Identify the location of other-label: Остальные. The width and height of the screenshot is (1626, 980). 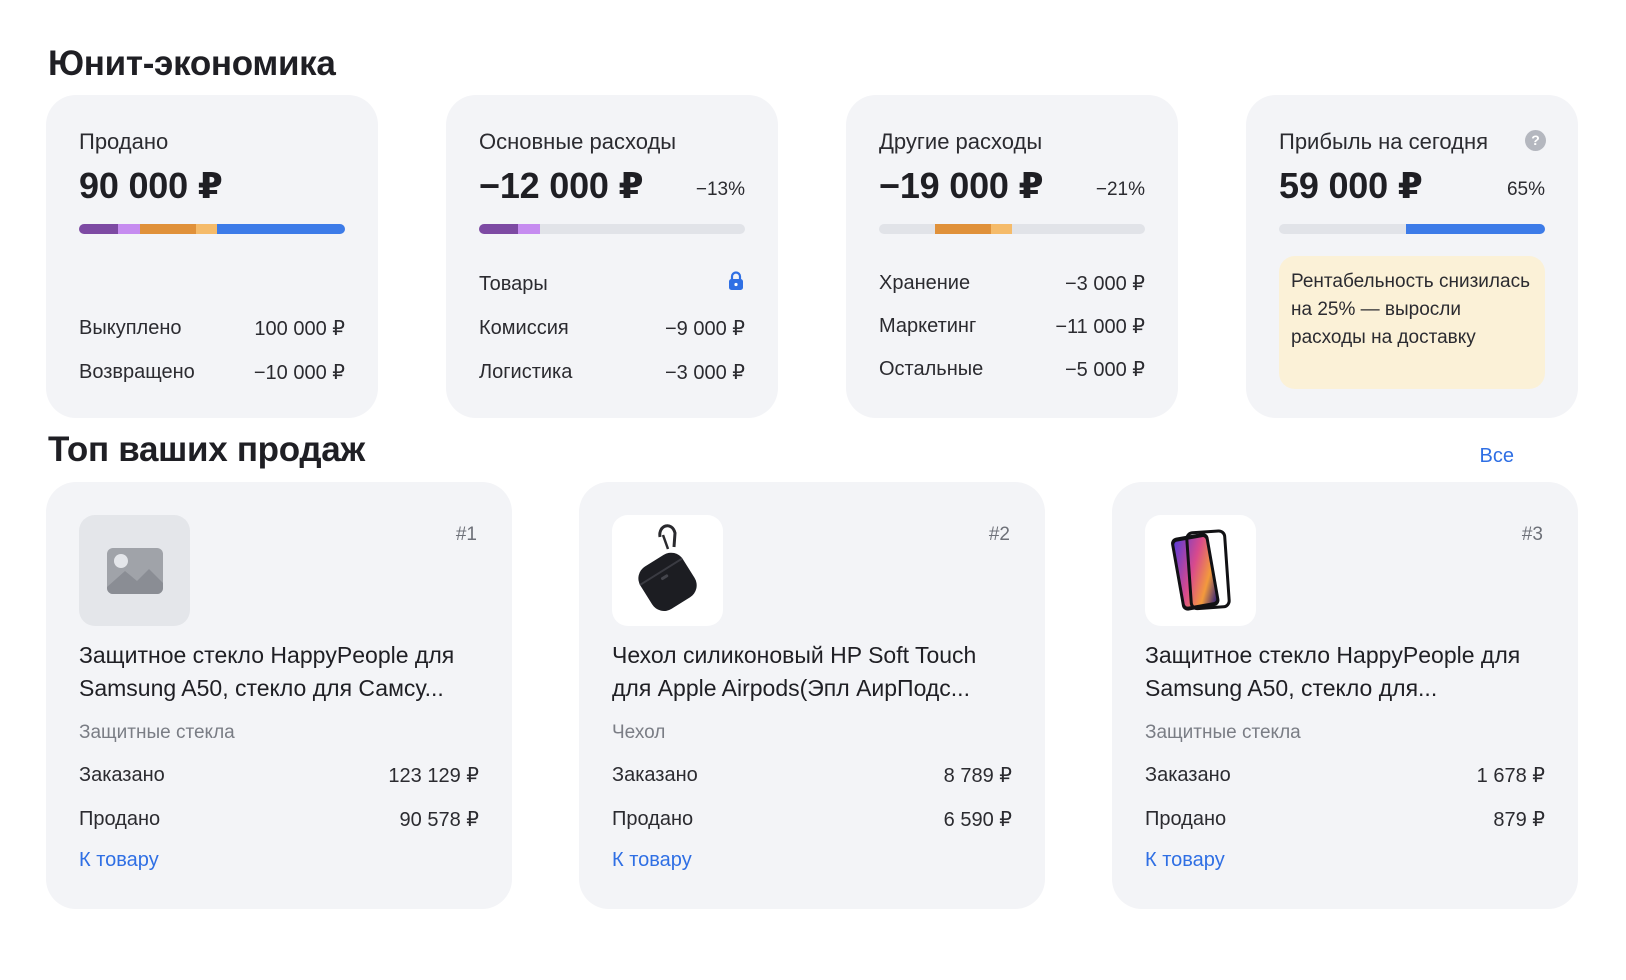
(931, 368).